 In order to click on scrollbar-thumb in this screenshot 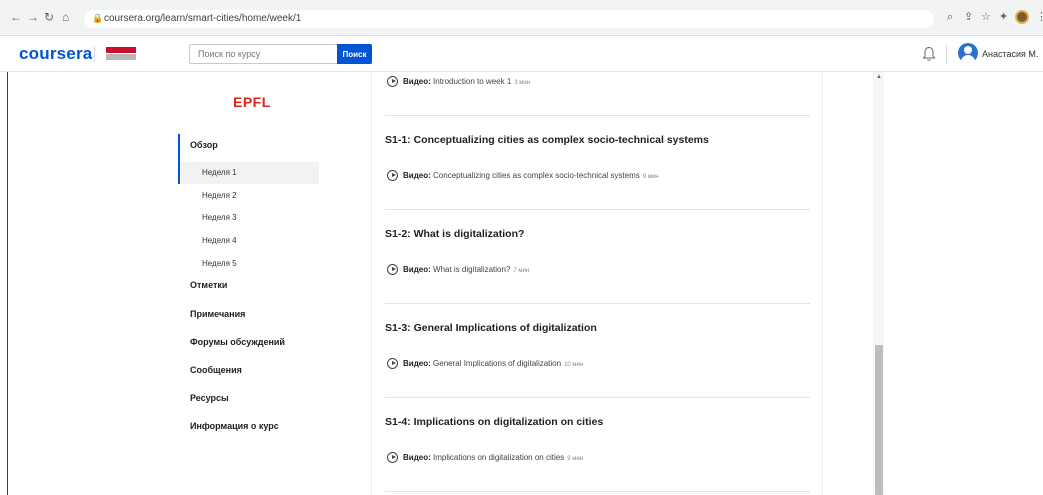, I will do `click(879, 420)`.